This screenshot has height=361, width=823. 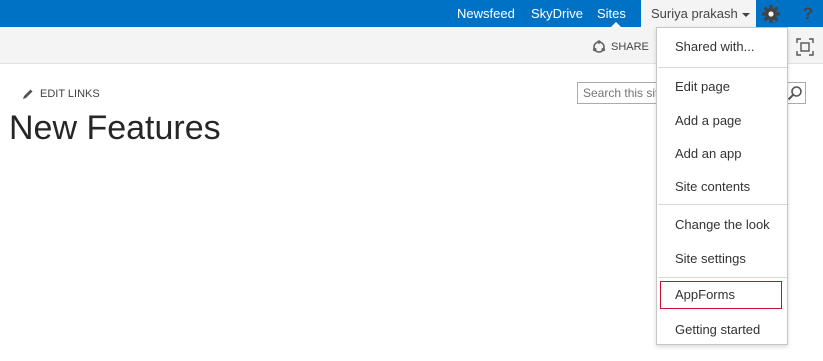 What do you see at coordinates (805, 47) in the screenshot?
I see `focus-on-content-icon` at bounding box center [805, 47].